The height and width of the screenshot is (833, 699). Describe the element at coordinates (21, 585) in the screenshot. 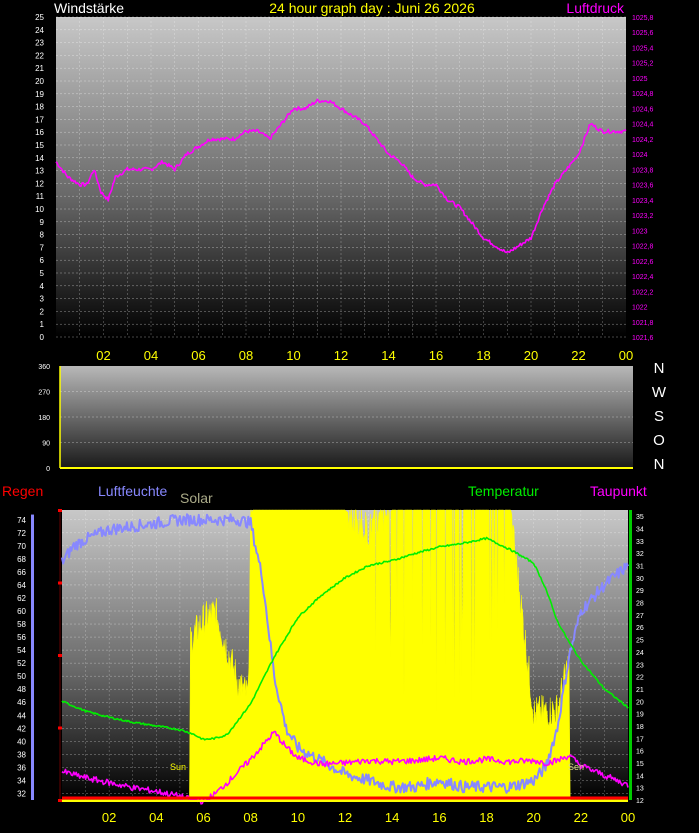

I see `humidity-tick-label: 64` at that location.